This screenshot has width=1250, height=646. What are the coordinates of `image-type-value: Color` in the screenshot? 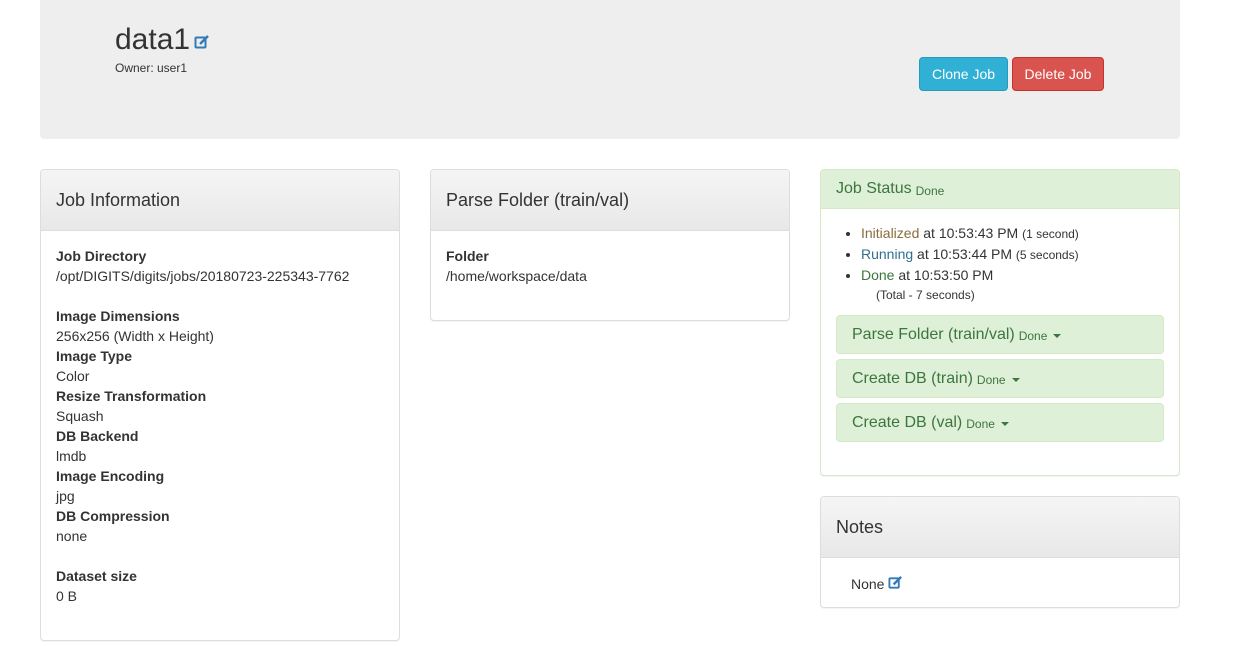 It's located at (73, 376).